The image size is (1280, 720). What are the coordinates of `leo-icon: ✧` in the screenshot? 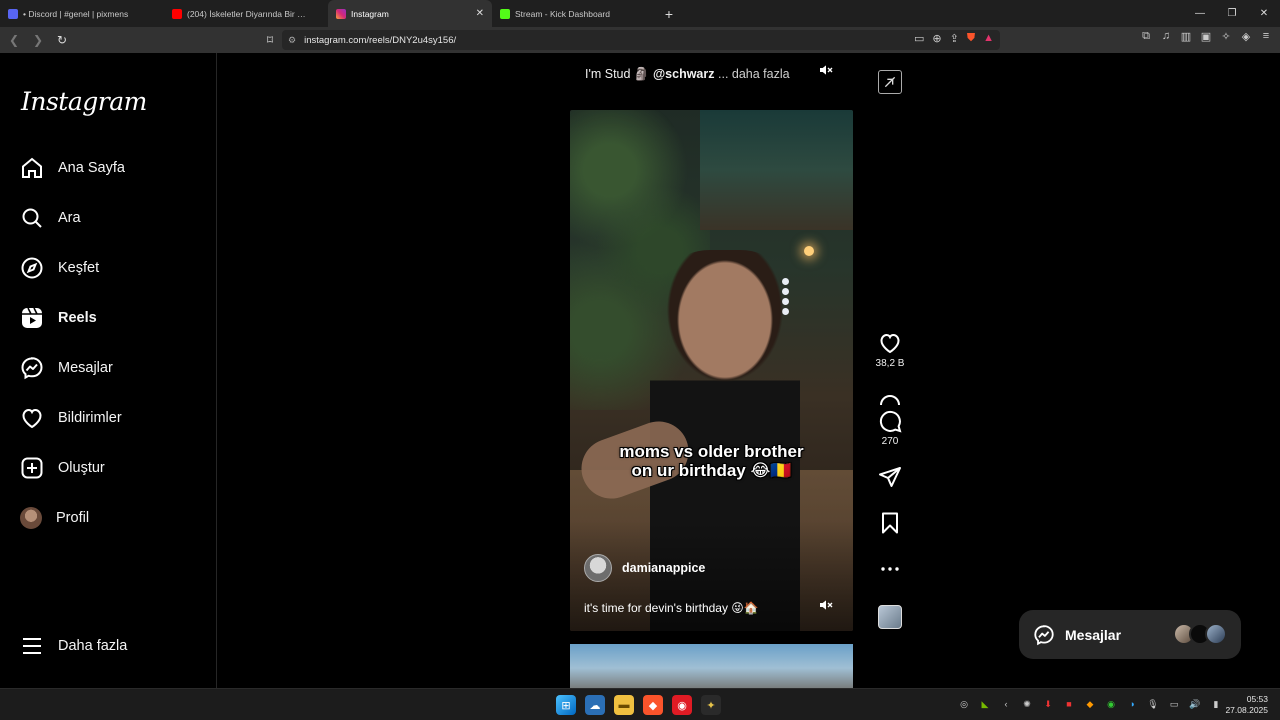 It's located at (1226, 36).